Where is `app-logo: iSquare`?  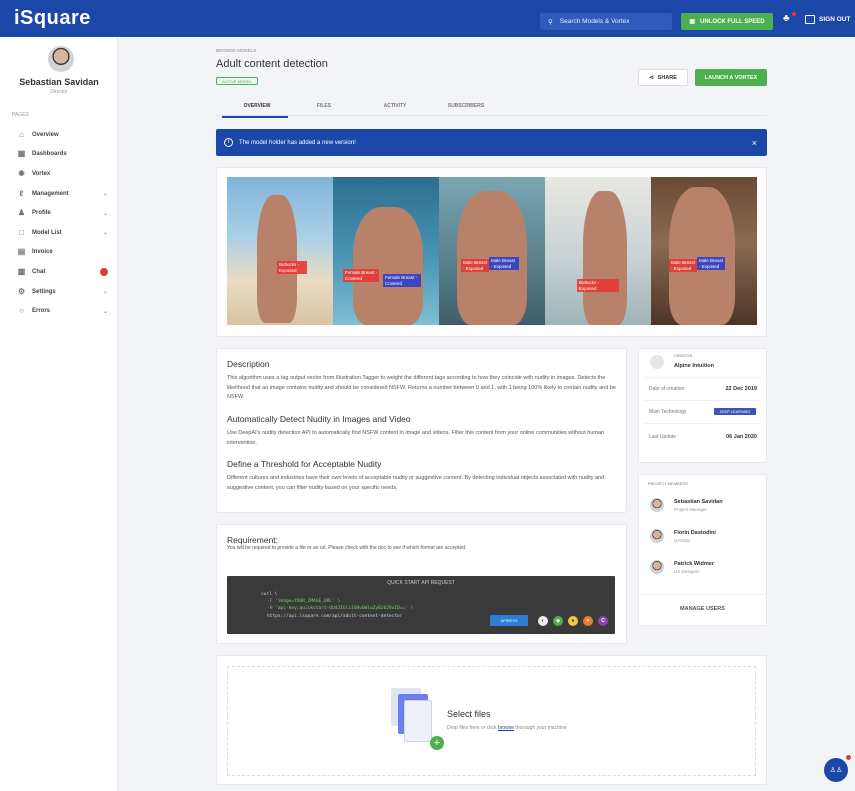 app-logo: iSquare is located at coordinates (52, 18).